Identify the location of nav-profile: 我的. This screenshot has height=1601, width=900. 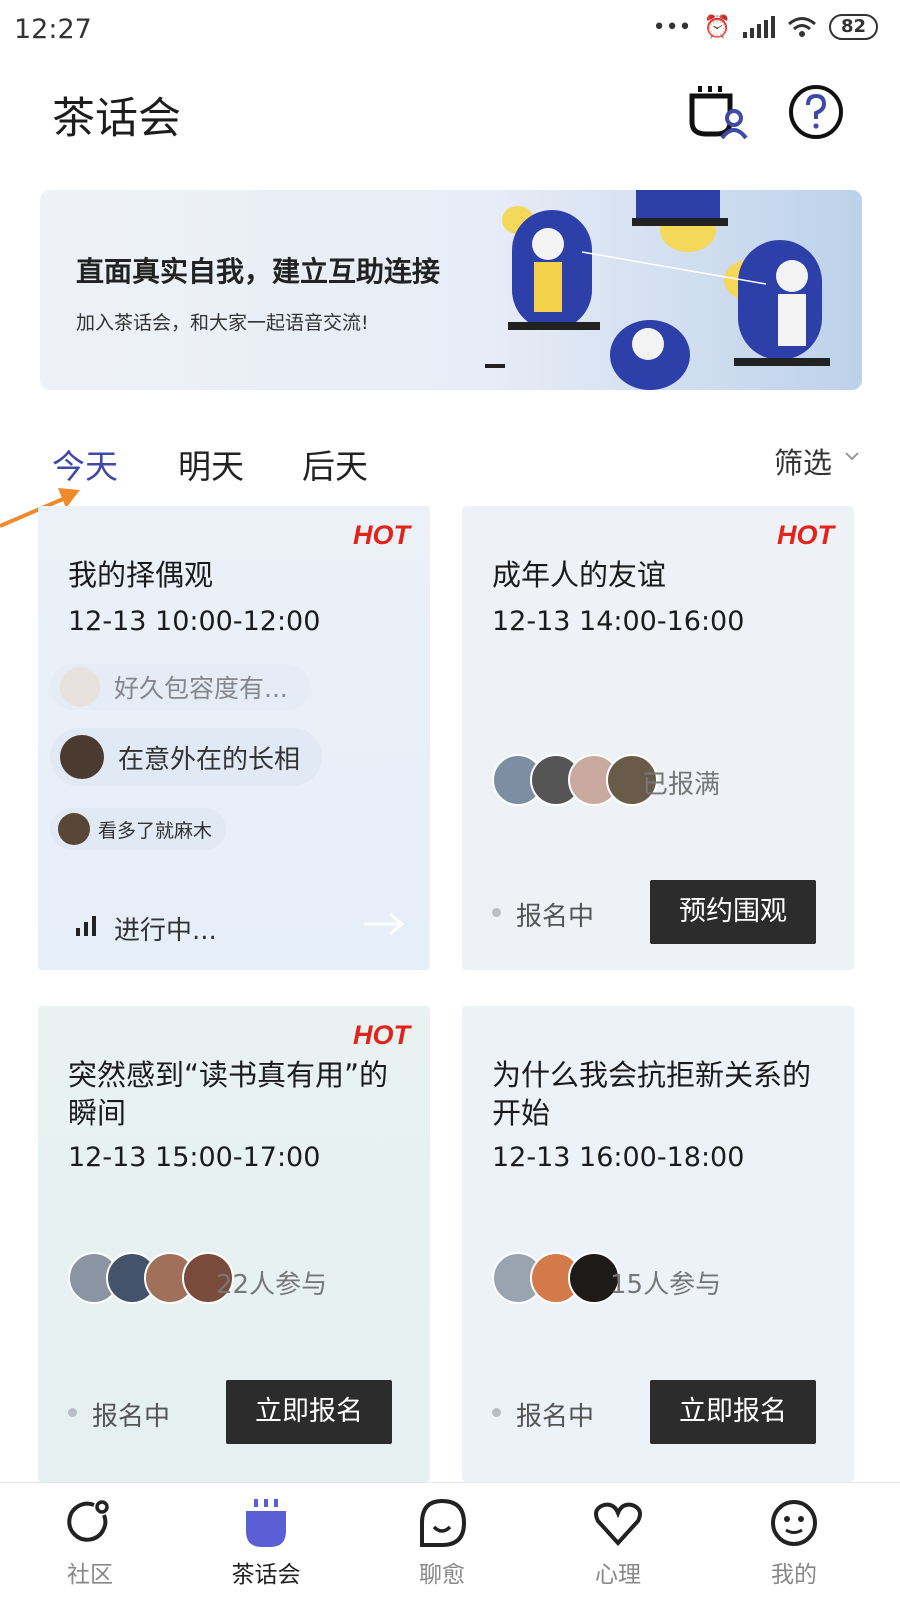
(794, 1542).